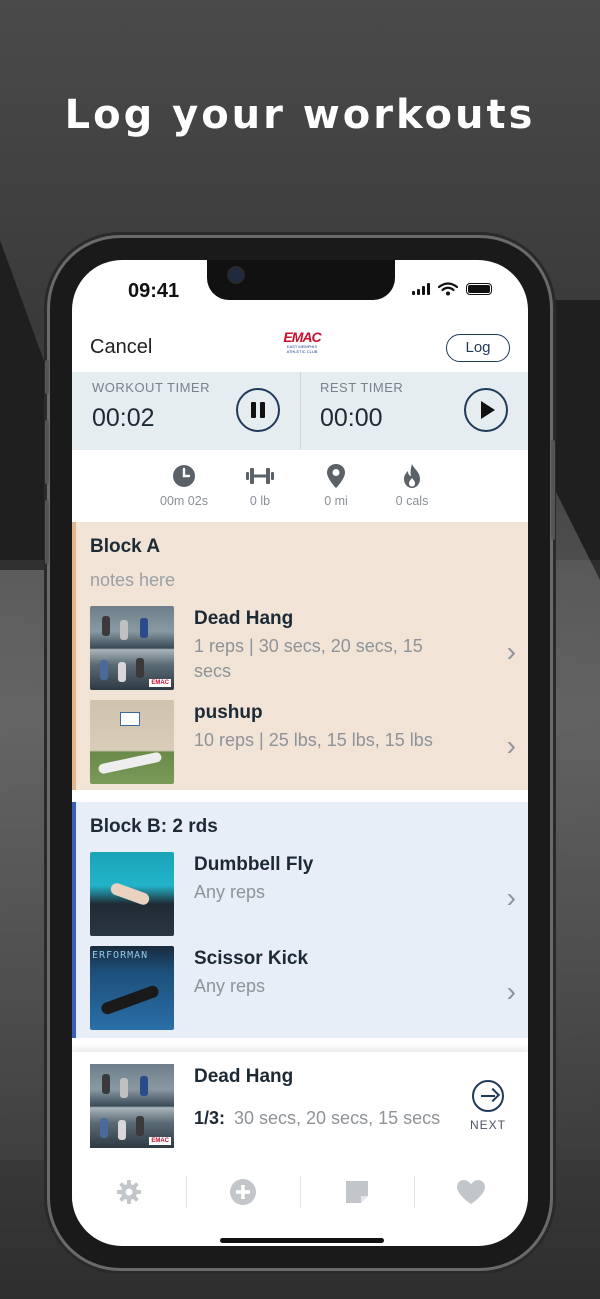 This screenshot has height=1299, width=600. What do you see at coordinates (47, 532) in the screenshot?
I see `volume-down-button` at bounding box center [47, 532].